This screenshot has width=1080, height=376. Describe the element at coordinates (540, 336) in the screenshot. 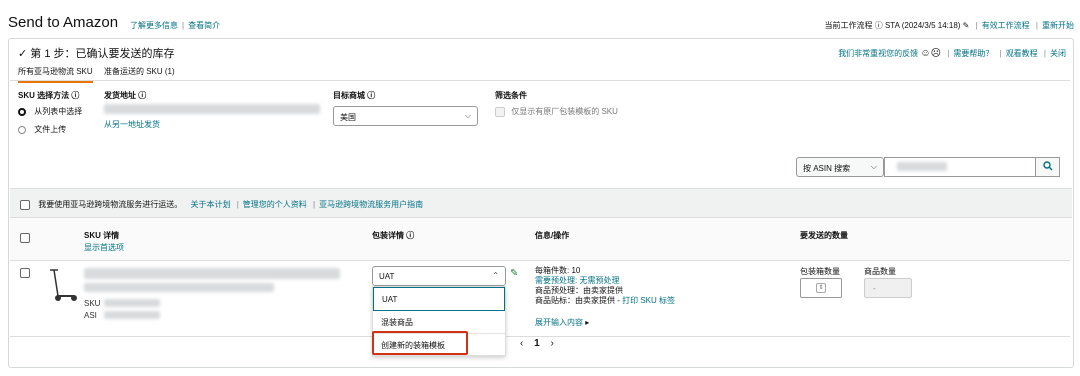

I see `row-divider` at that location.